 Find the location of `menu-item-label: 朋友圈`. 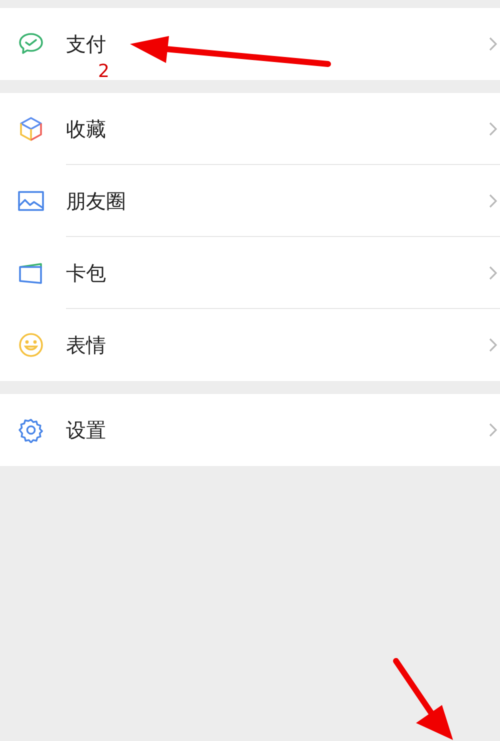

menu-item-label: 朋友圈 is located at coordinates (96, 201).